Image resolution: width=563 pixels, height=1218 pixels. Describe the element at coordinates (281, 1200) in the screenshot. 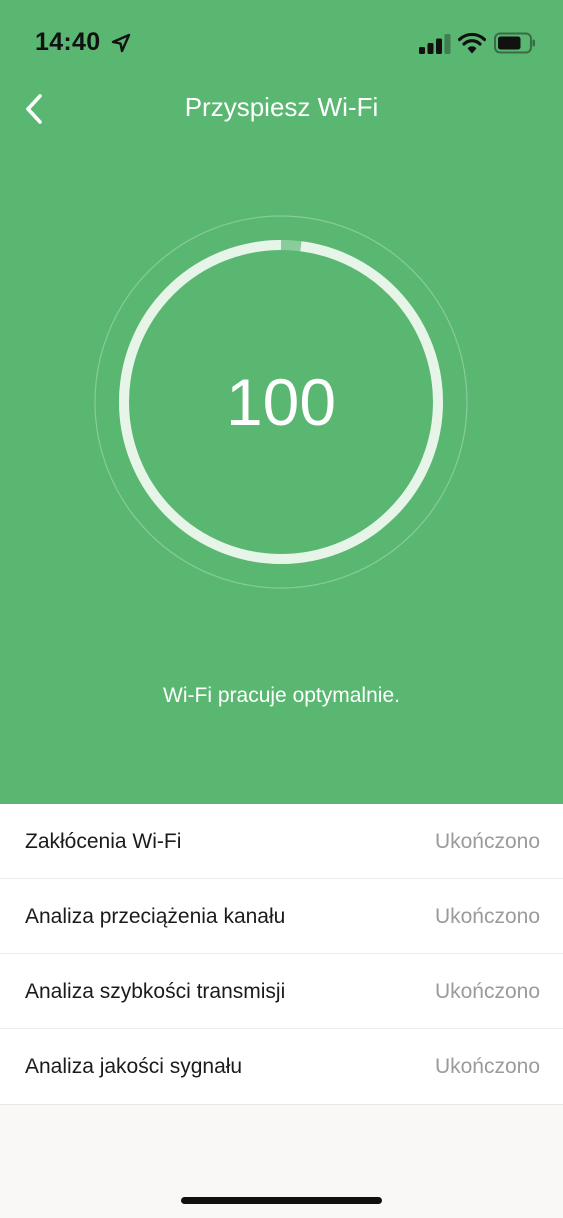

I see `home-indicator` at that location.